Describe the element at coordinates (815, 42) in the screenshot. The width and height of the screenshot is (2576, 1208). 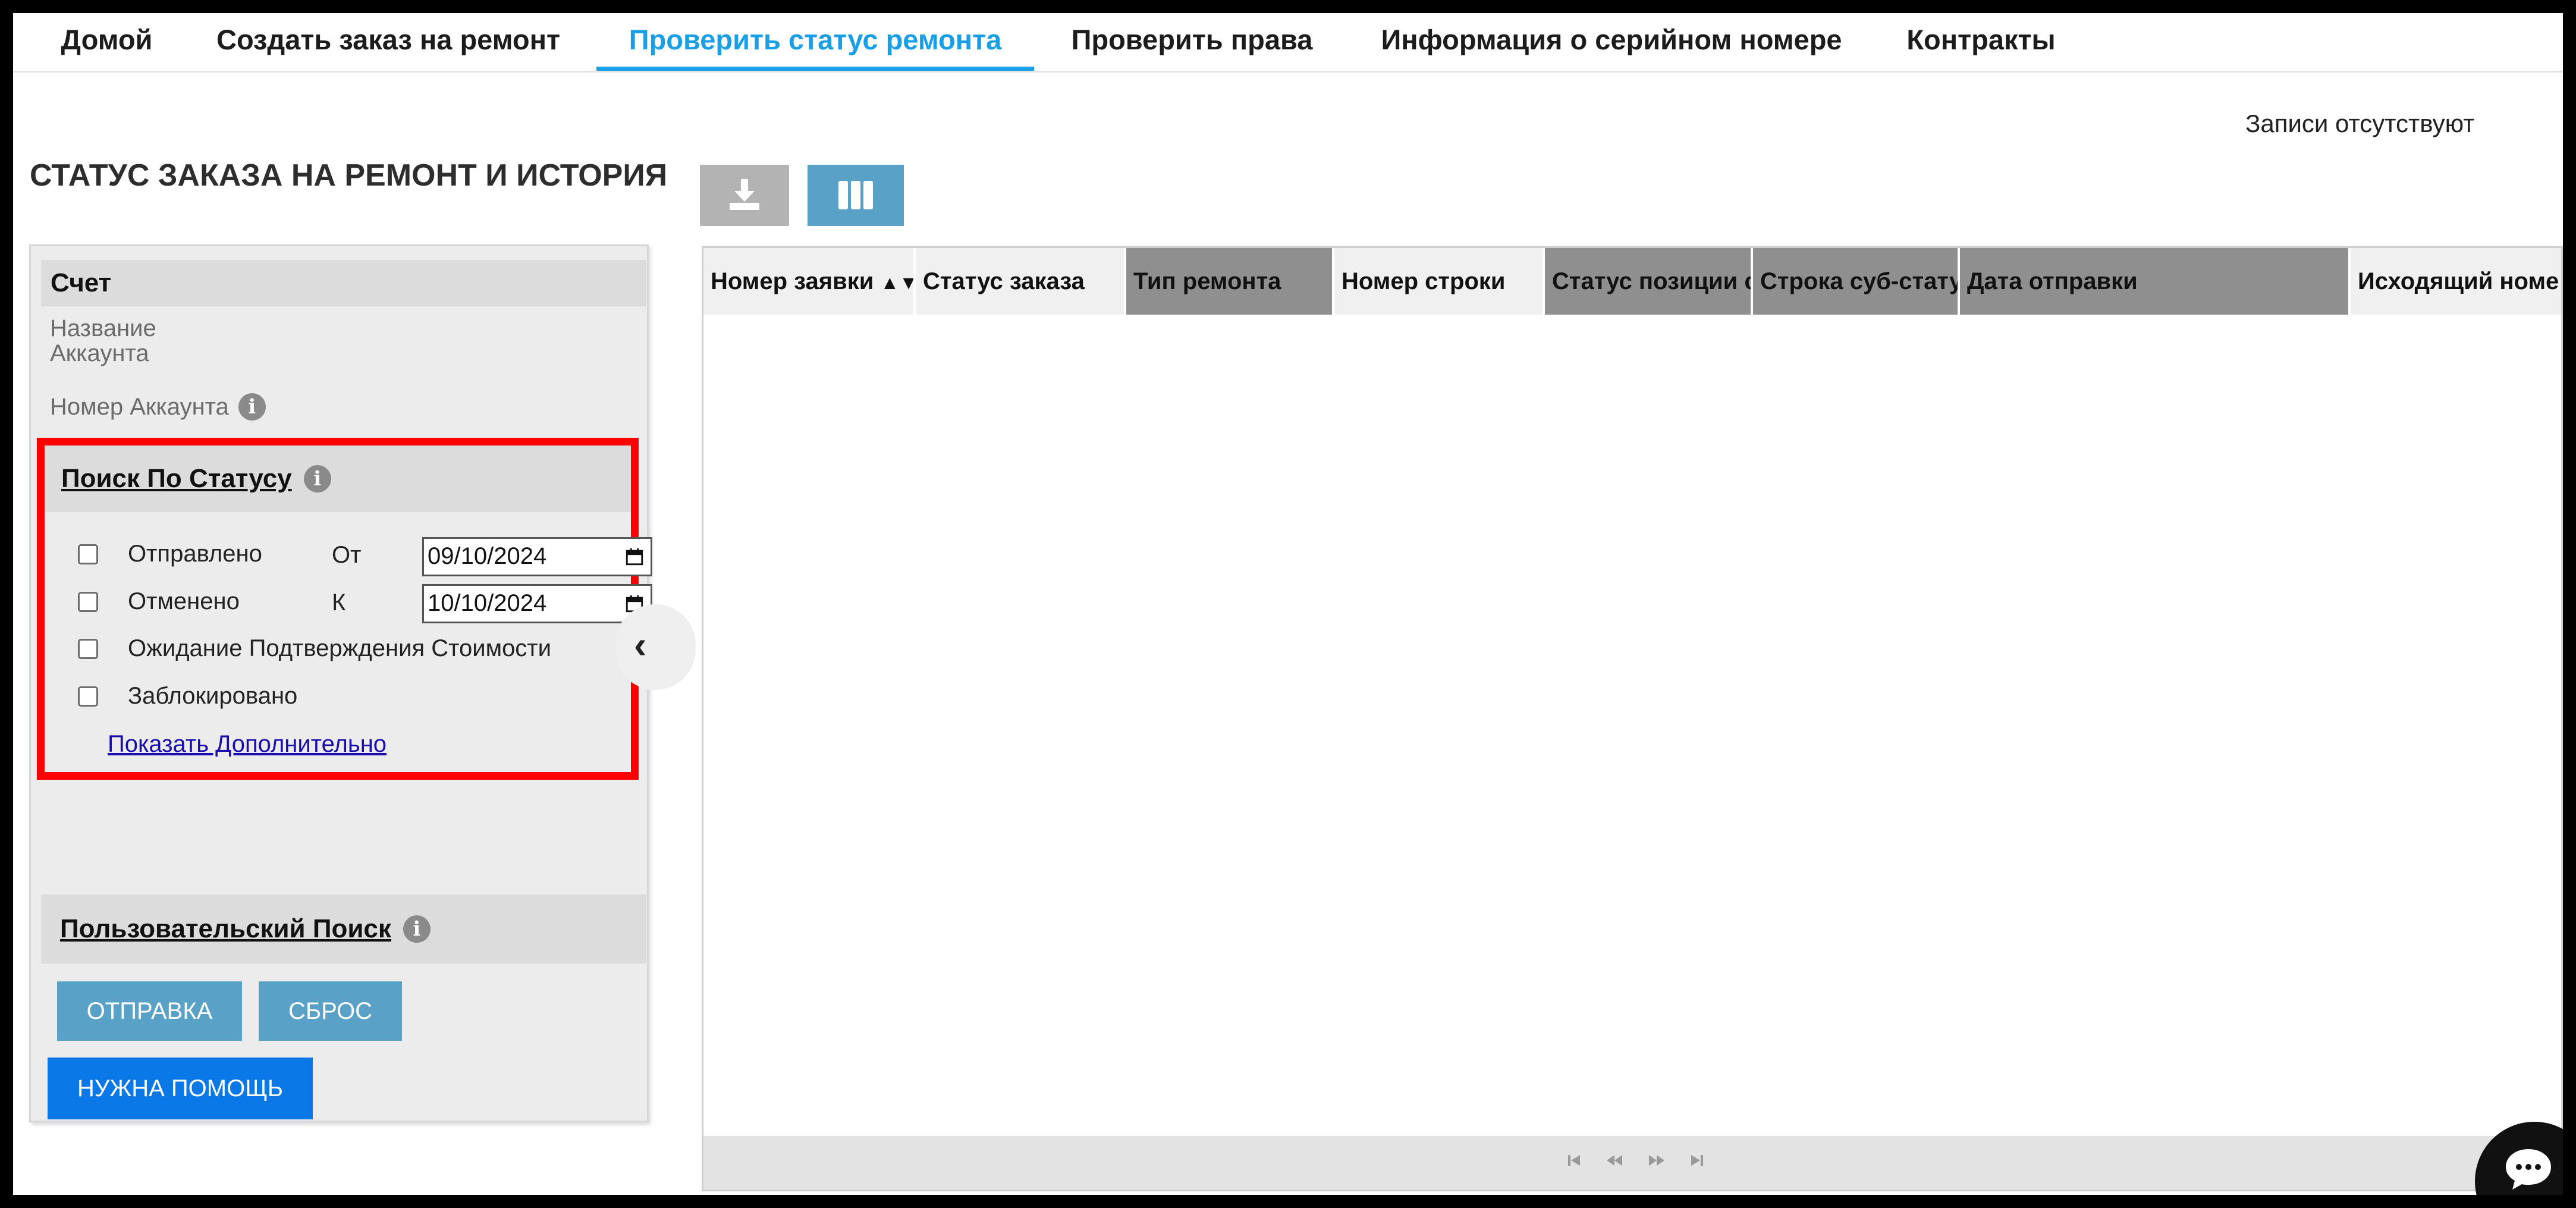
I see `tab-check-repair-status: Проверить статус ремонта` at that location.